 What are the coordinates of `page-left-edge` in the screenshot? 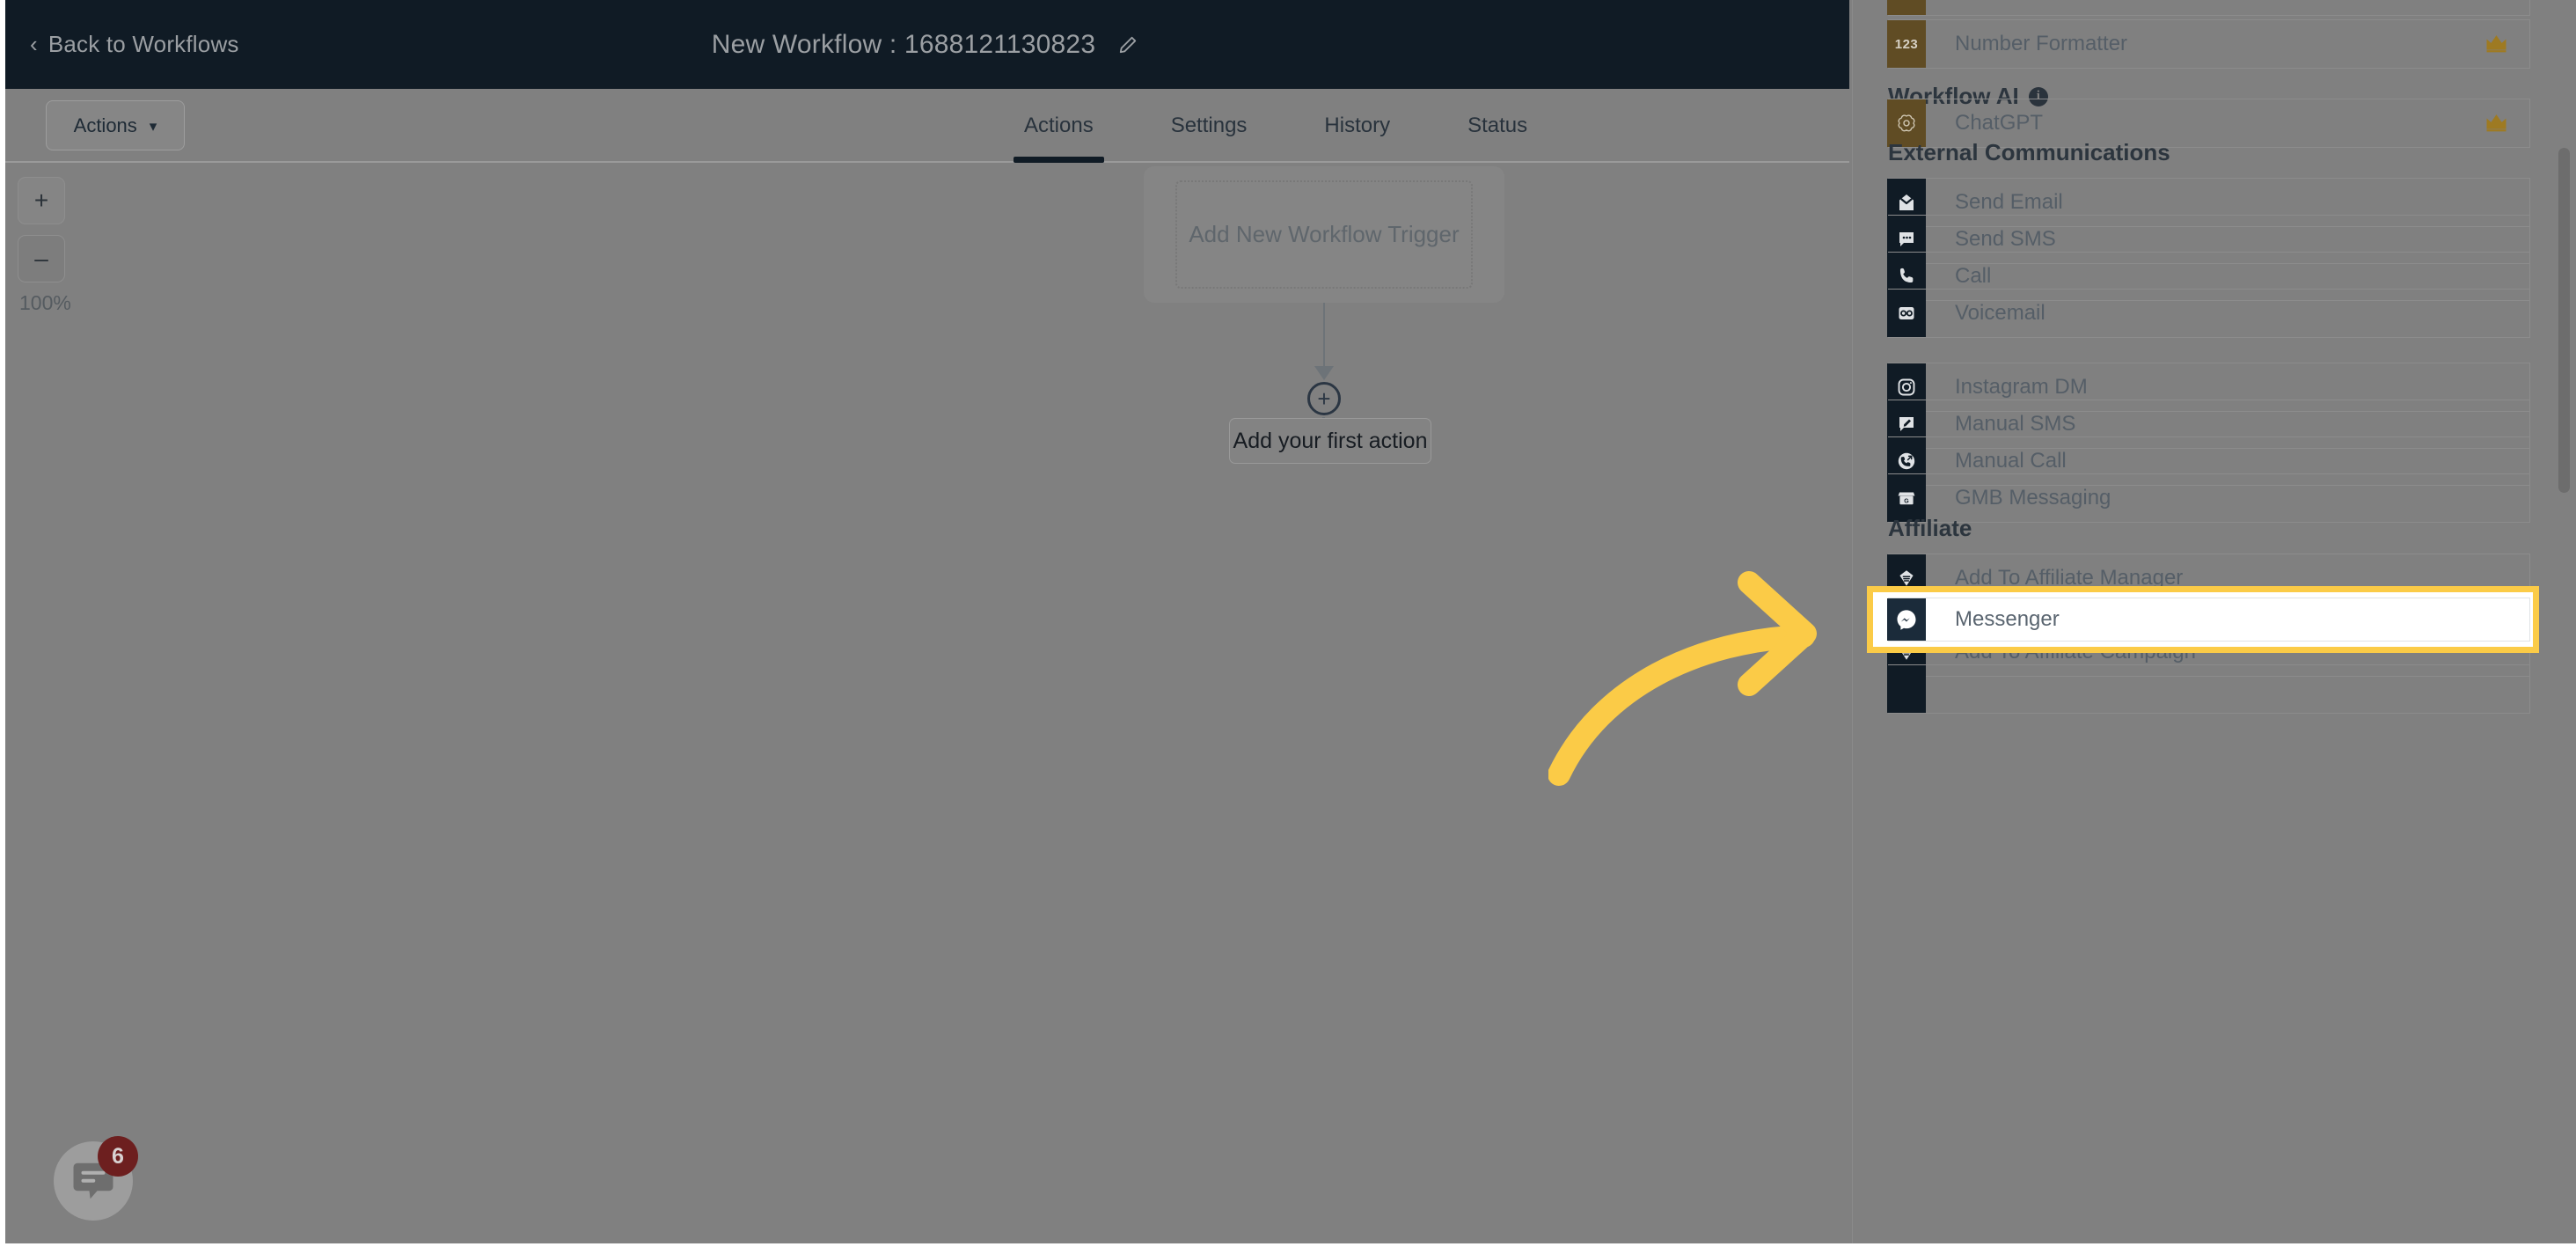 It's located at (2, 627).